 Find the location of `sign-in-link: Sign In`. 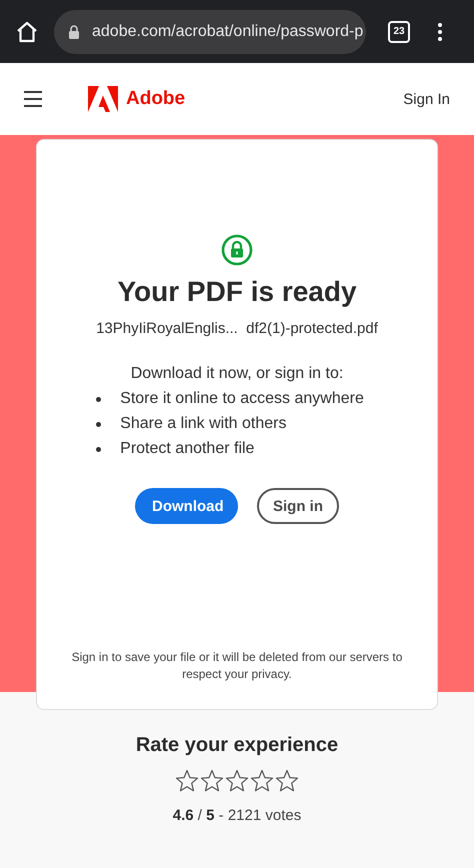

sign-in-link: Sign In is located at coordinates (426, 99).